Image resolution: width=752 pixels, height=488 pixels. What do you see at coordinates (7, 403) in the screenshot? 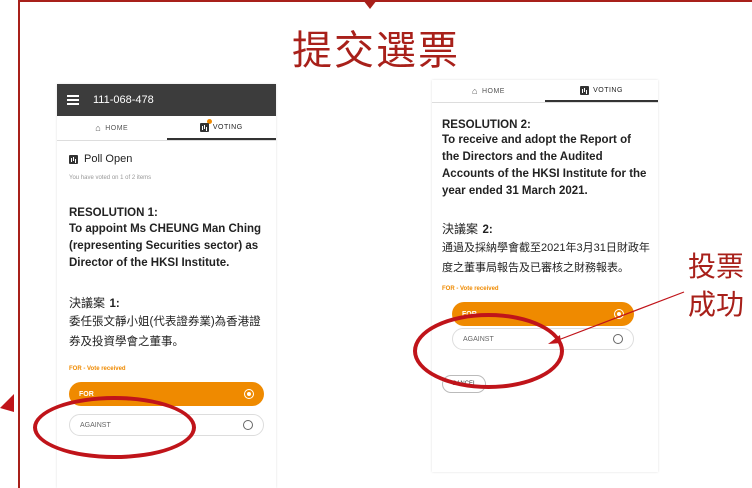
I see `left-arrow-head` at bounding box center [7, 403].